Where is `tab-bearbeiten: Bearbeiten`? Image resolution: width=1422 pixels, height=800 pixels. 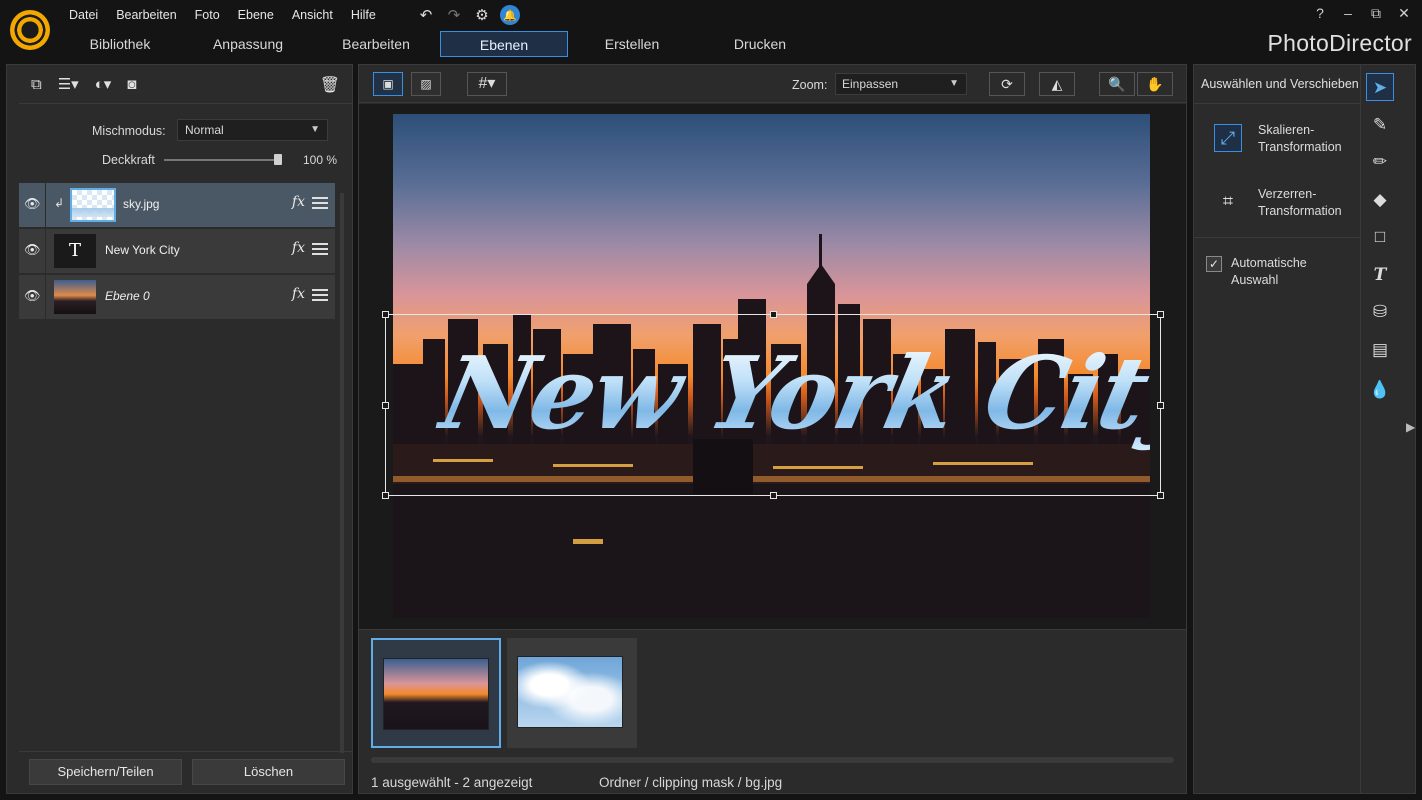
tab-bearbeiten: Bearbeiten is located at coordinates (376, 44).